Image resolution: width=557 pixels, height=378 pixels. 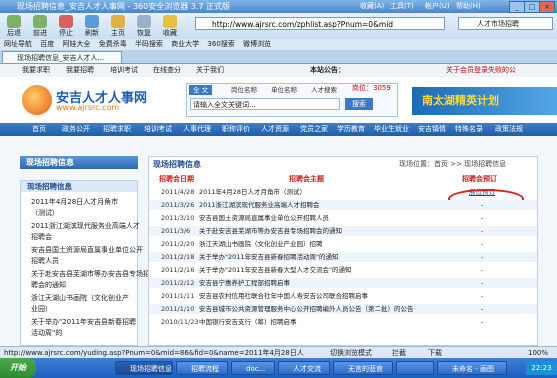 I want to click on col-date: 招聘会日期, so click(x=176, y=179).